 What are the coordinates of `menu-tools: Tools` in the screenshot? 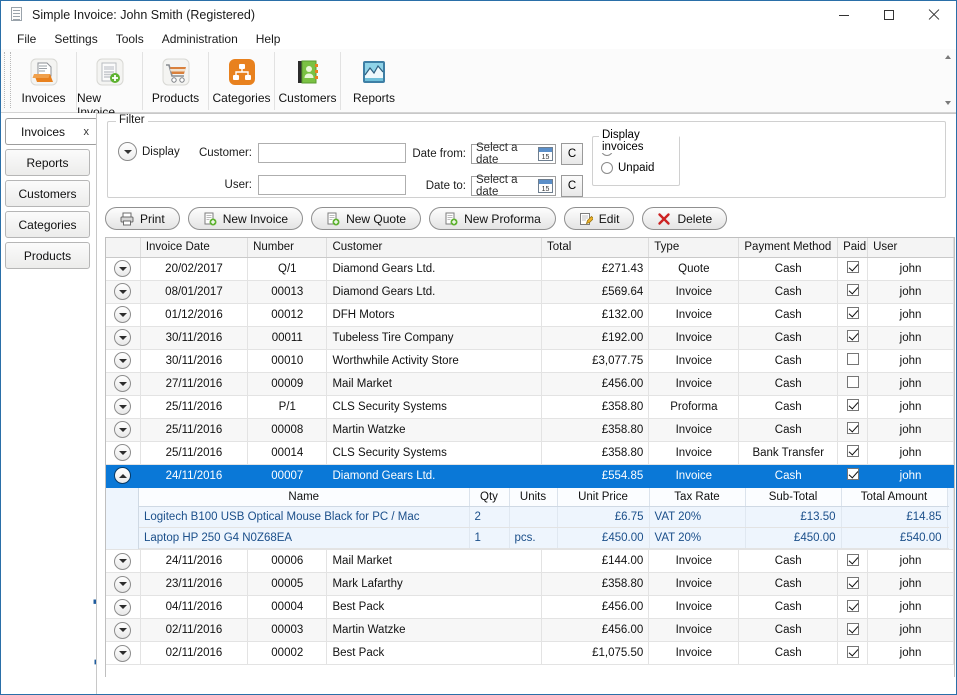 It's located at (130, 39).